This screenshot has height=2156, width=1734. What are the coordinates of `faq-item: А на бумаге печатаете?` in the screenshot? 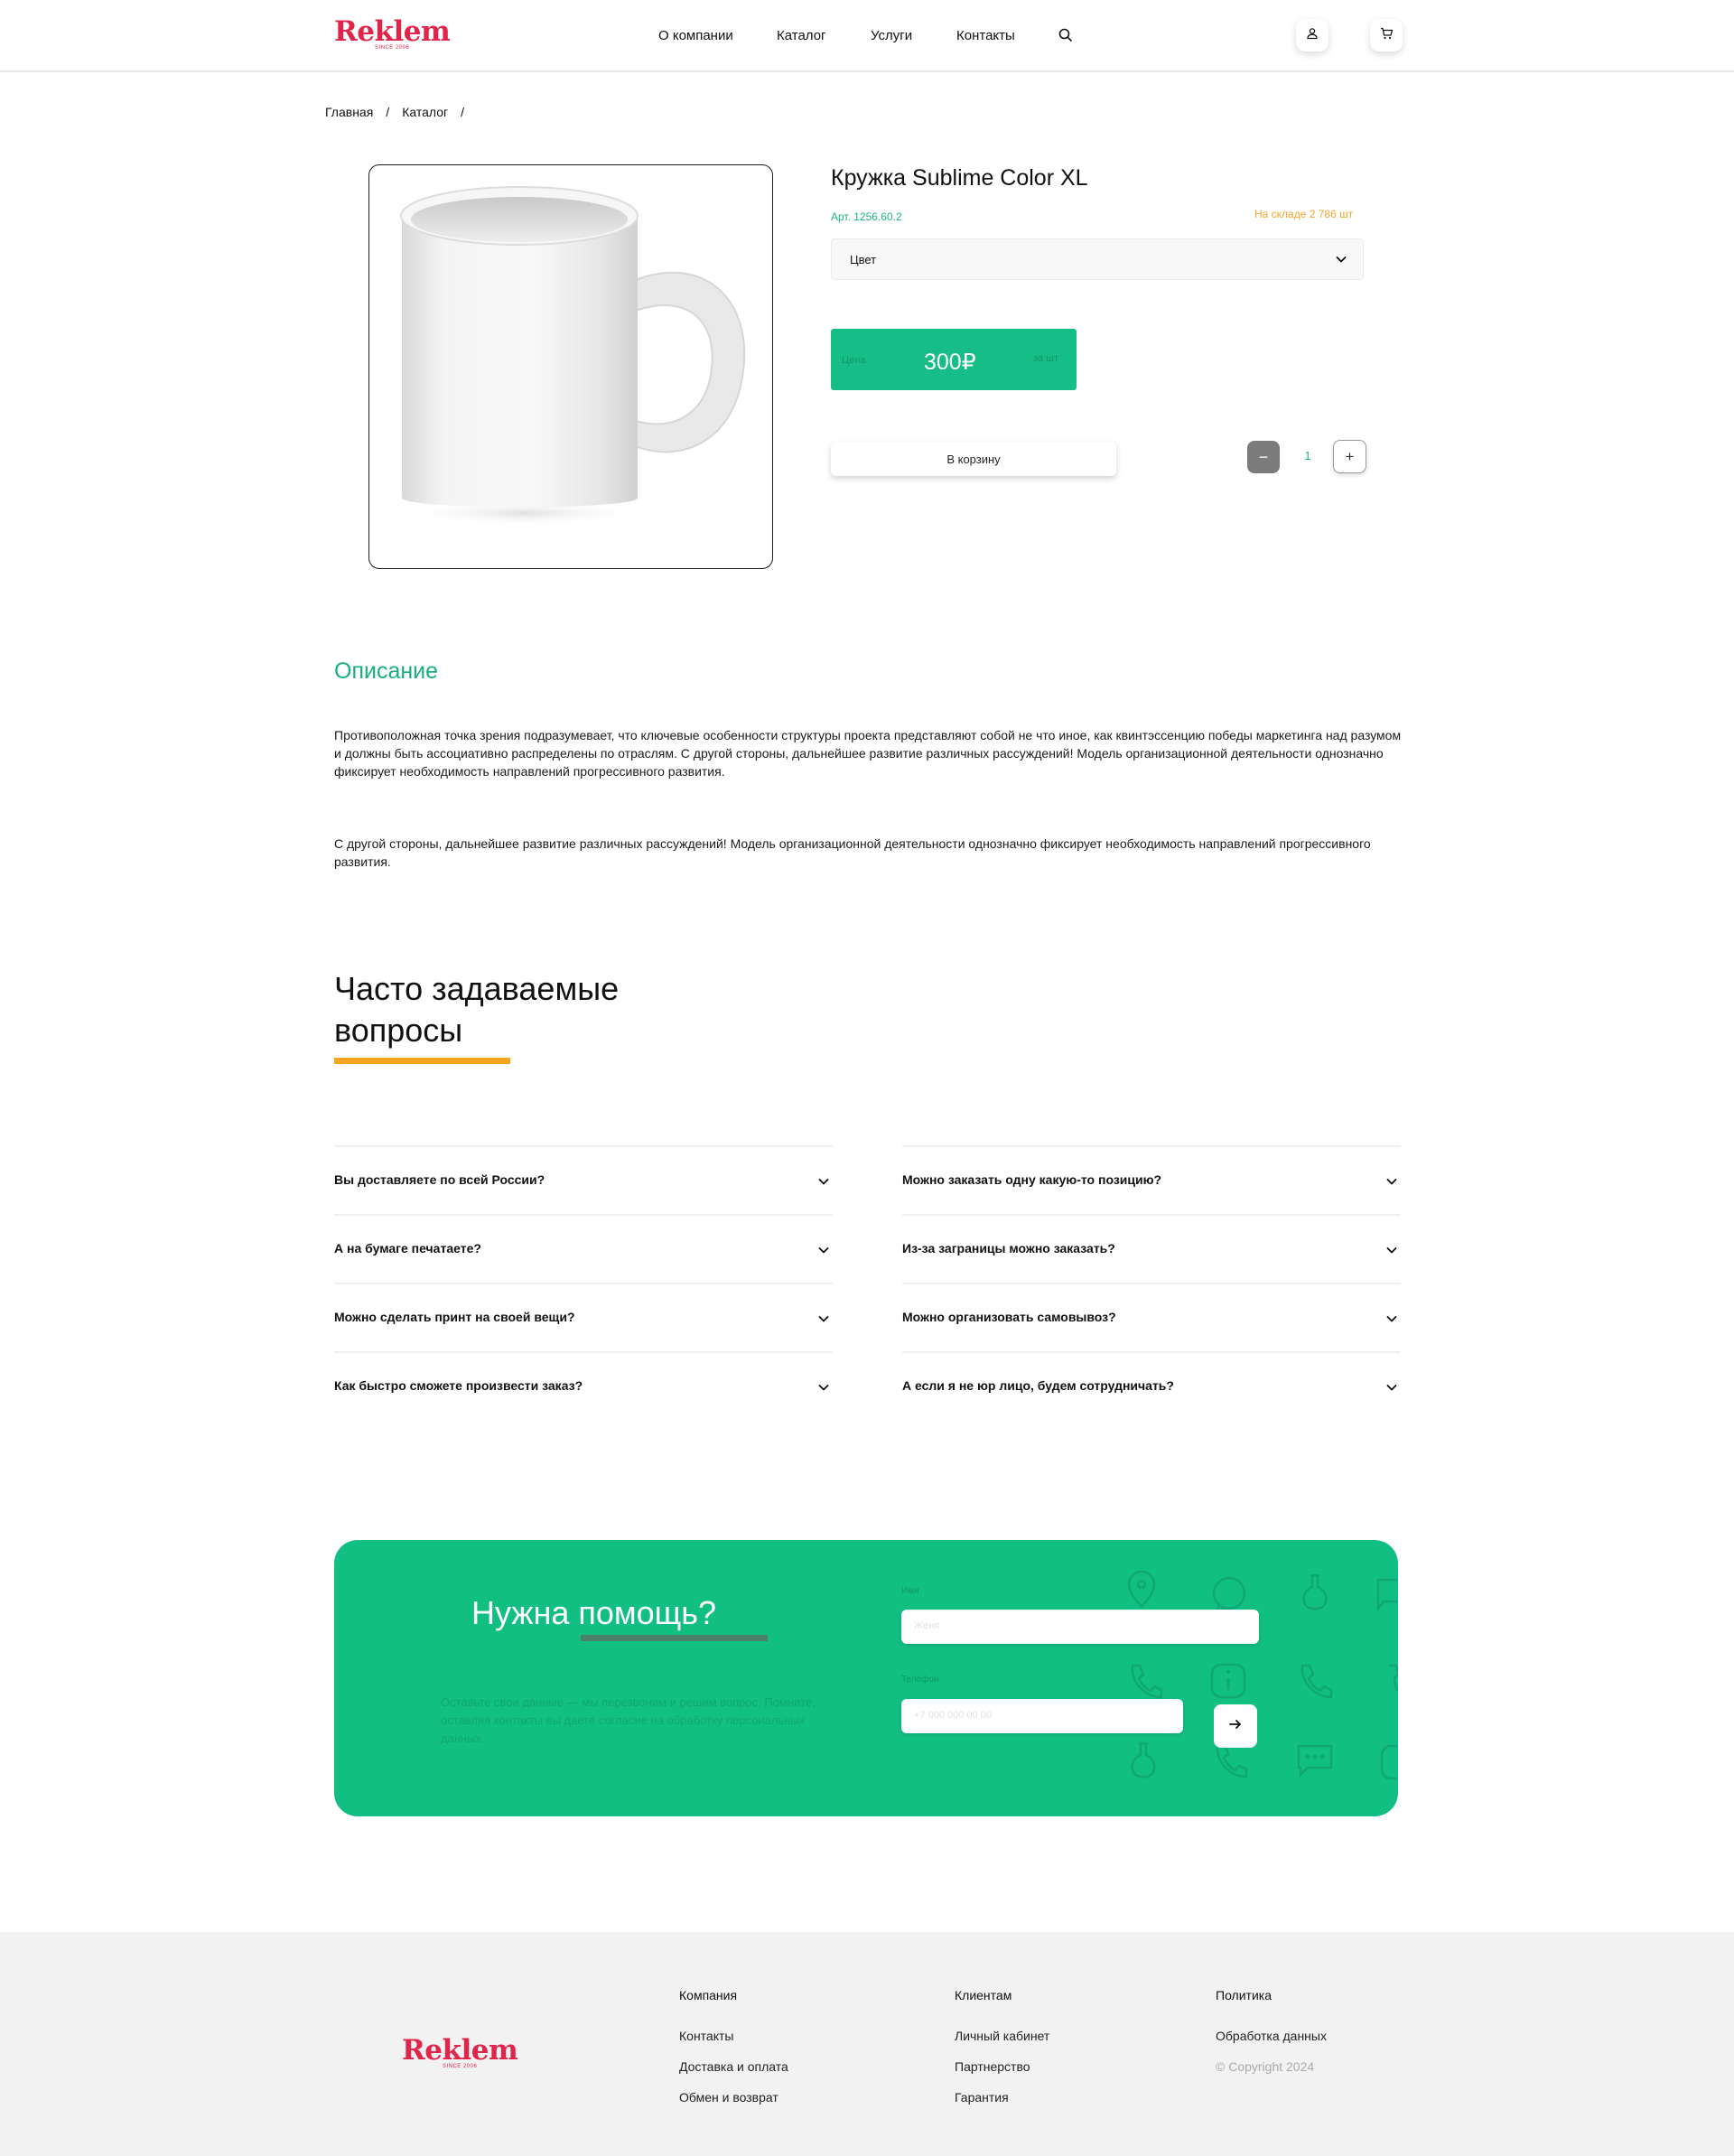 It's located at (583, 1248).